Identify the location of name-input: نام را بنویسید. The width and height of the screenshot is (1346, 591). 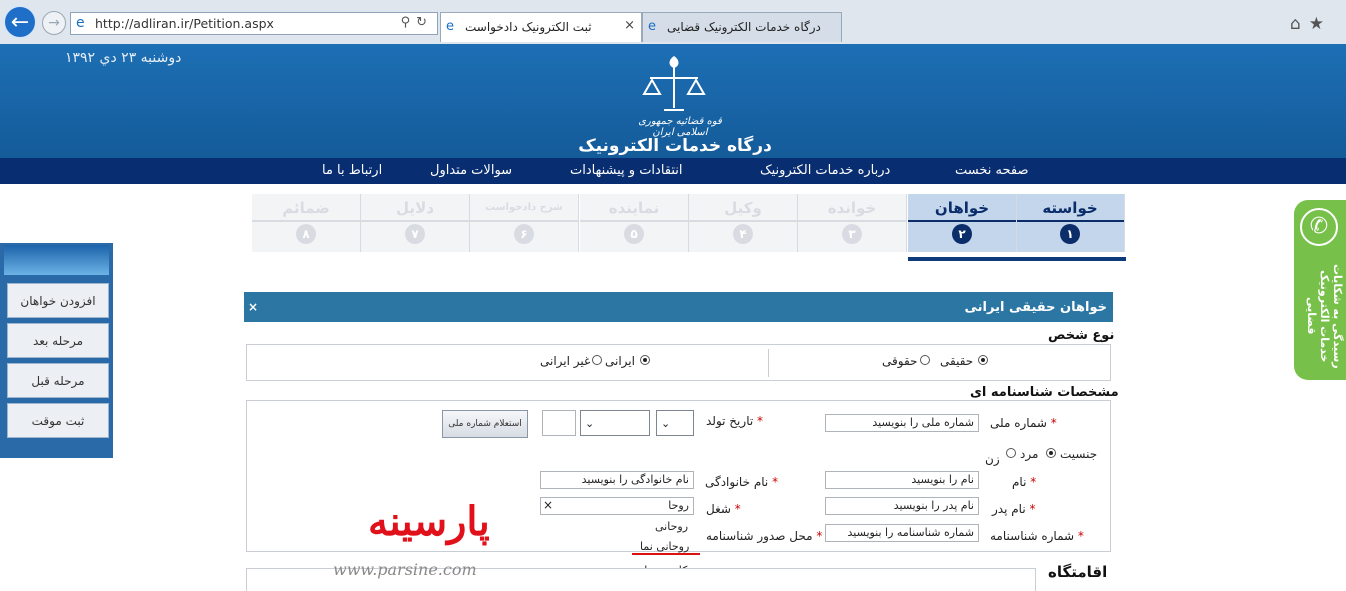
(902, 480).